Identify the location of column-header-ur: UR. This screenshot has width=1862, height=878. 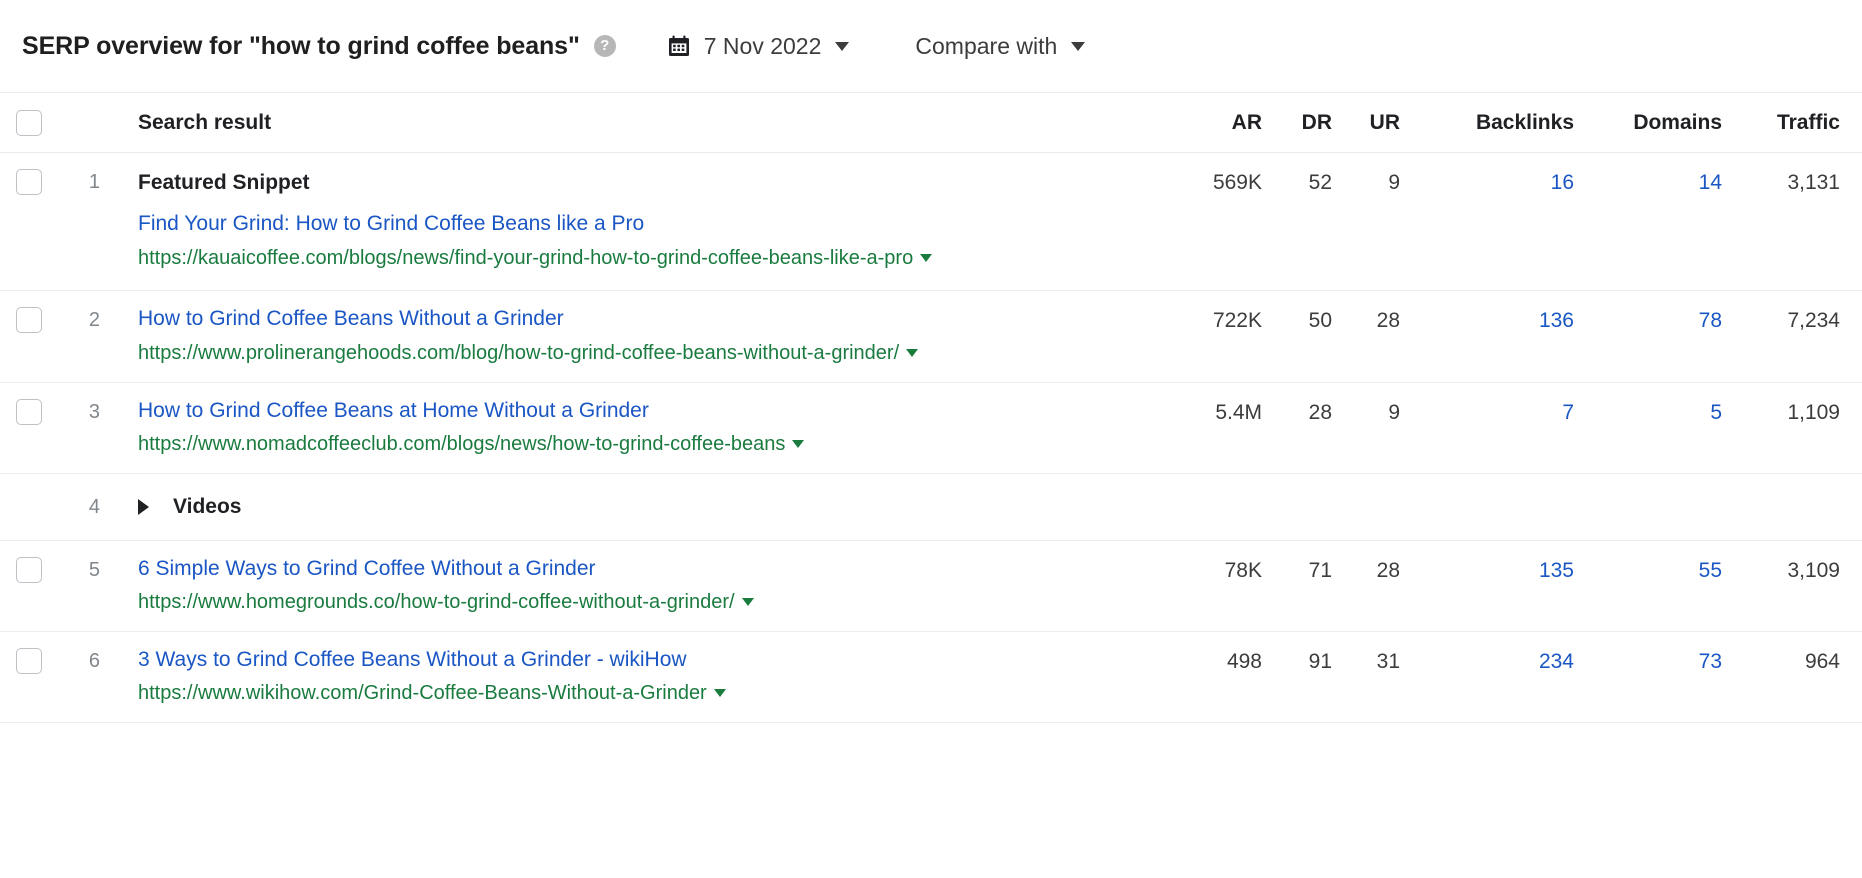
(1366, 123).